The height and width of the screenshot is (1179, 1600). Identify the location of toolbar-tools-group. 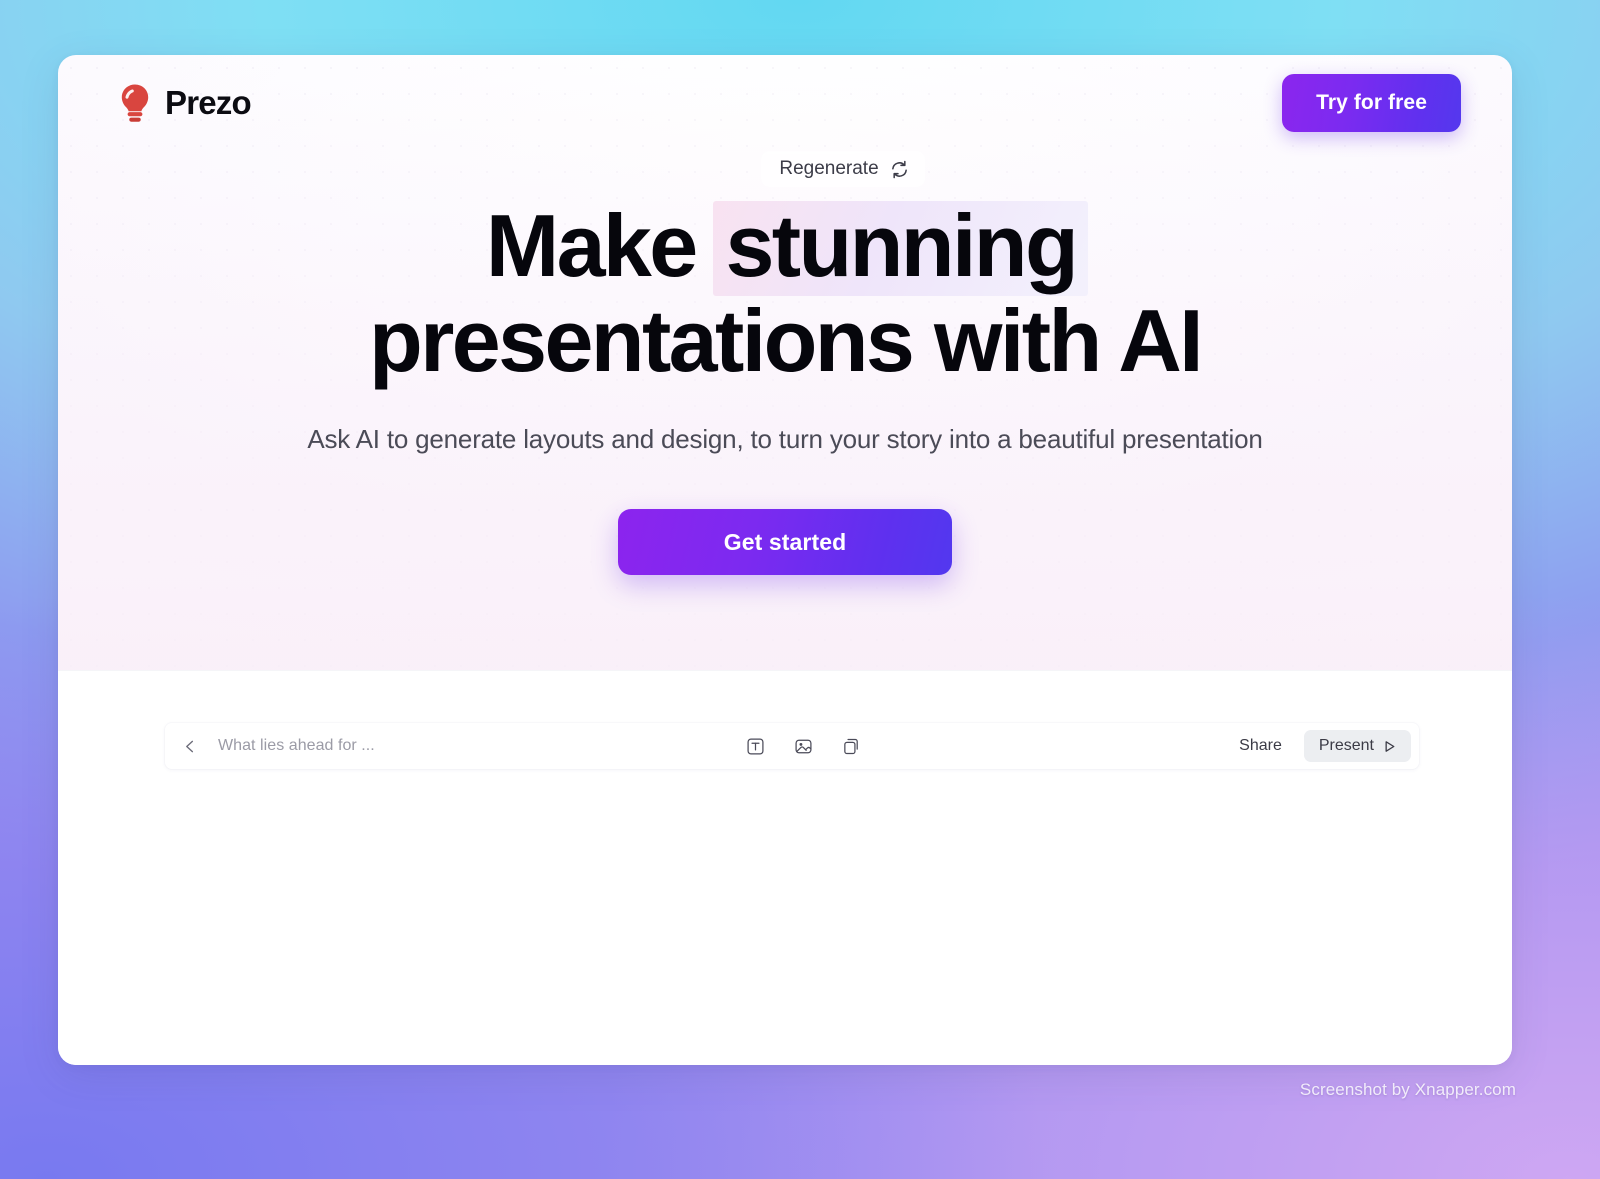
(804, 746).